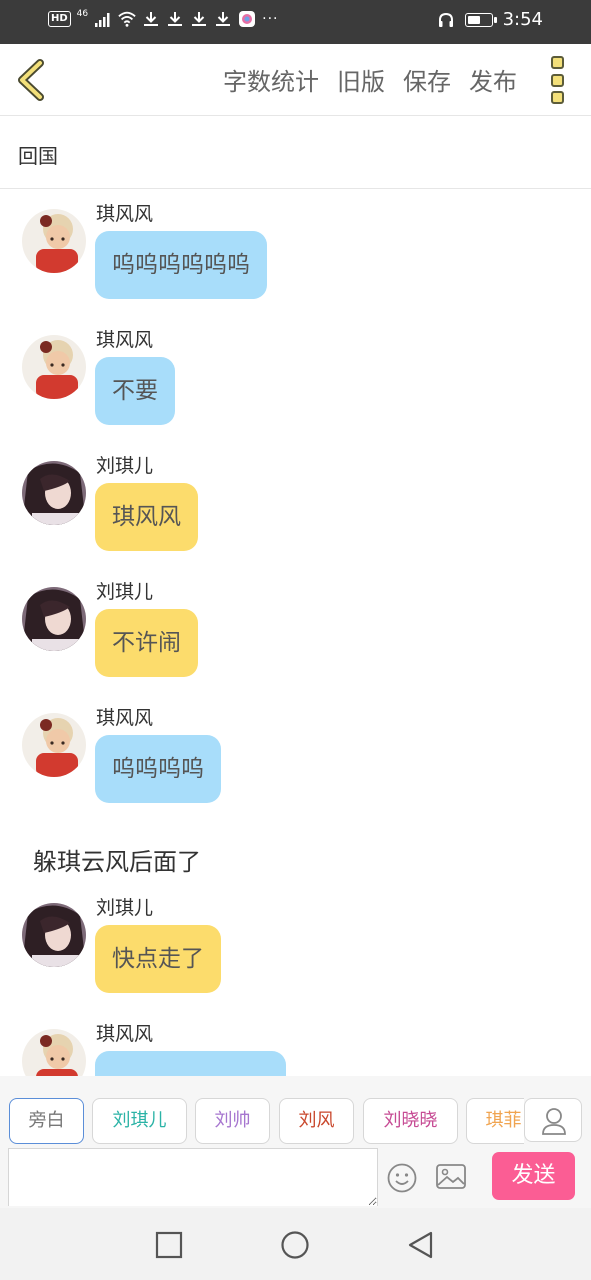 The image size is (591, 1280). Describe the element at coordinates (295, 152) in the screenshot. I see `chapter-title-bar: 回国` at that location.